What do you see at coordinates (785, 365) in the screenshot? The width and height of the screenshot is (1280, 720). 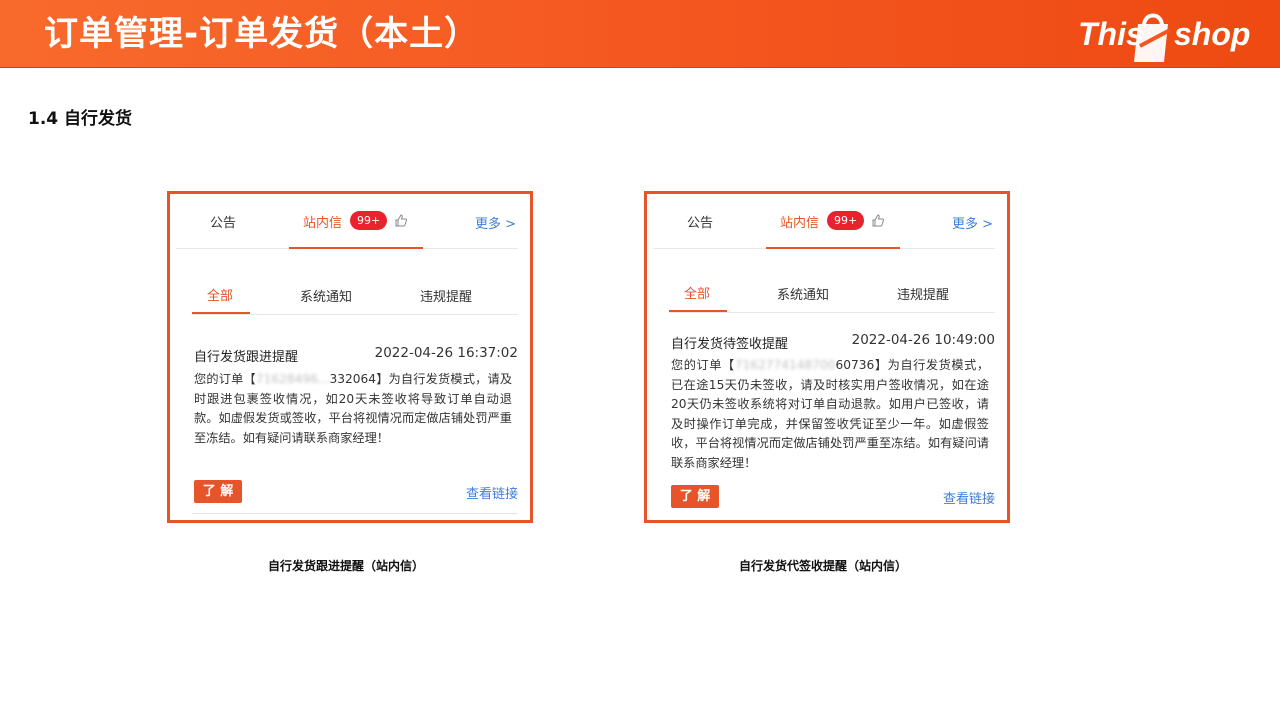 I see `order-id-blurred: 7162774148700` at bounding box center [785, 365].